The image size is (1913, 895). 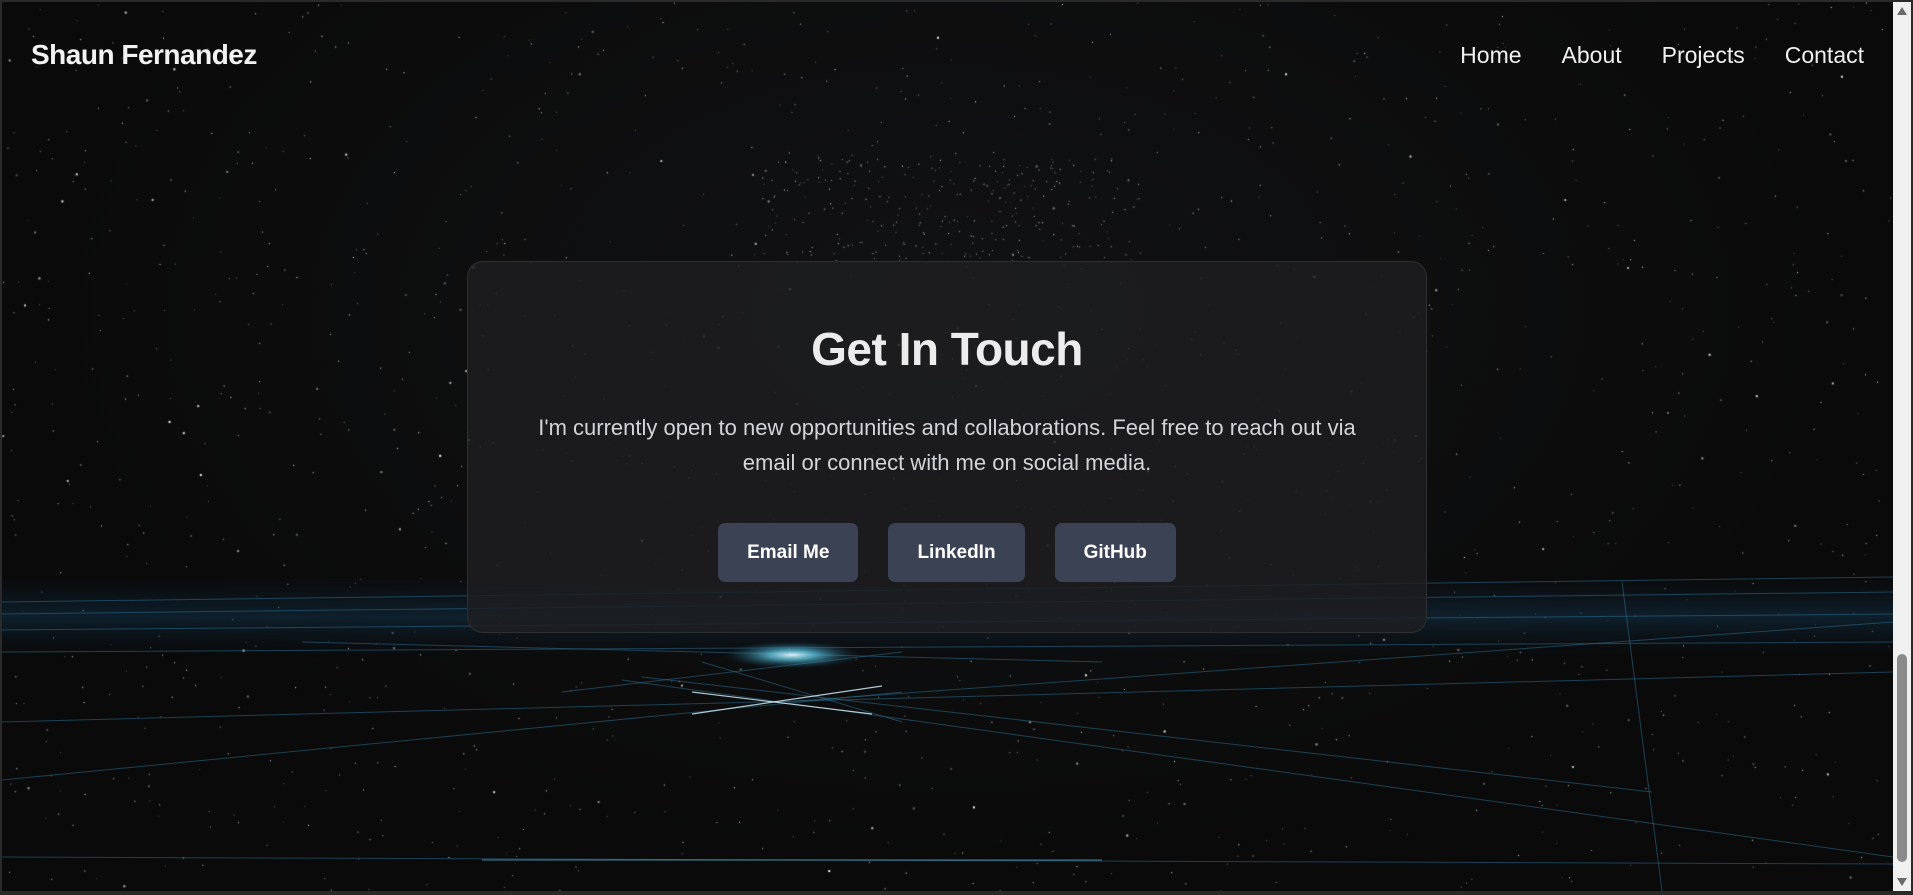 What do you see at coordinates (144, 55) in the screenshot?
I see `site-brand: Shaun Fernandez` at bounding box center [144, 55].